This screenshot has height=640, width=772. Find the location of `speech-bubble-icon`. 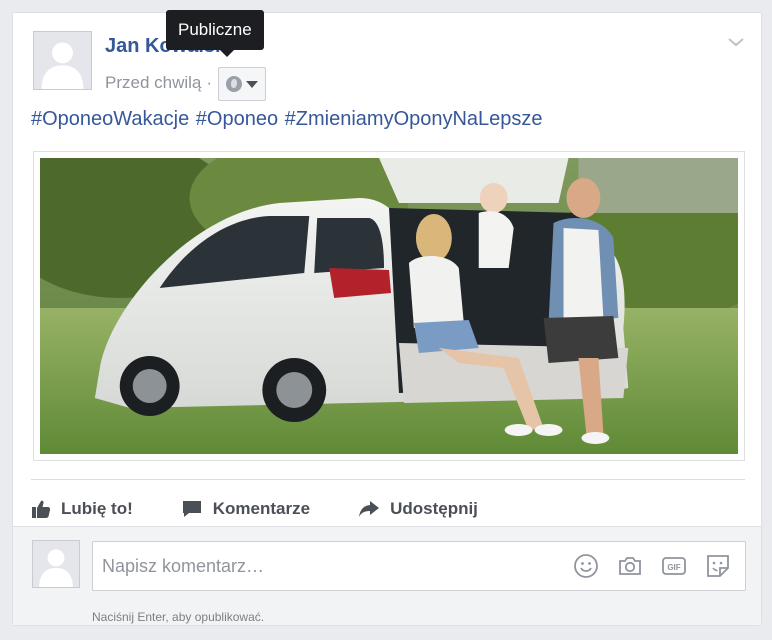

speech-bubble-icon is located at coordinates (191, 509).